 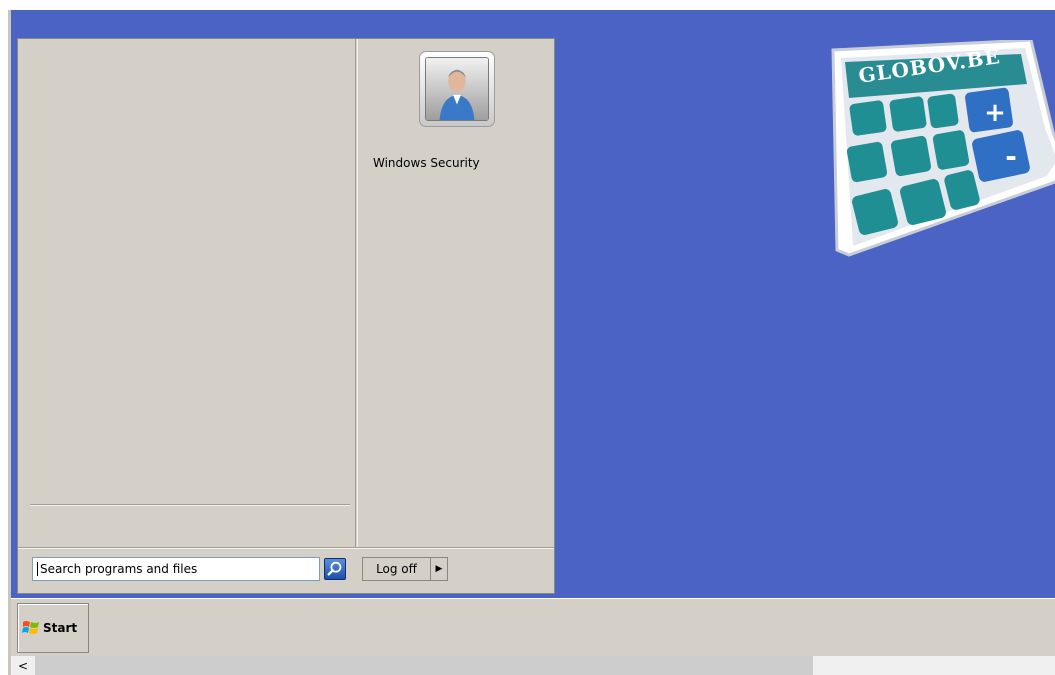 I want to click on search-input, so click(x=175, y=569).